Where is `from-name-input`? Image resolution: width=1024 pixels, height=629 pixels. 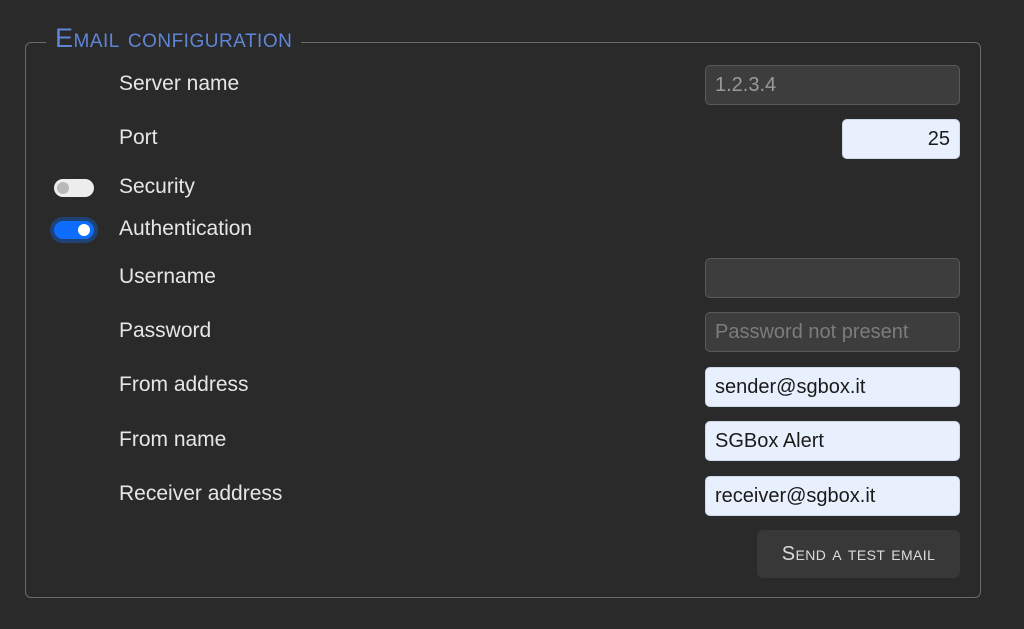
from-name-input is located at coordinates (832, 441).